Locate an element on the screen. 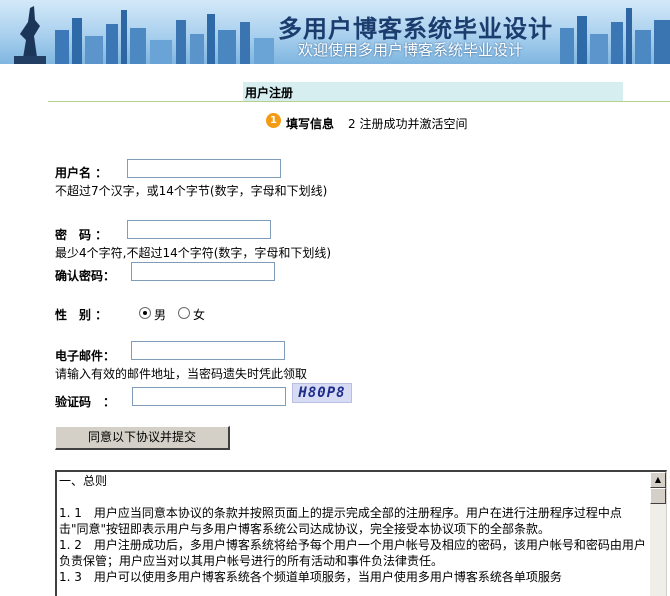 This screenshot has height=596, width=670. gender-label: 性 别 ： is located at coordinates (81, 315).